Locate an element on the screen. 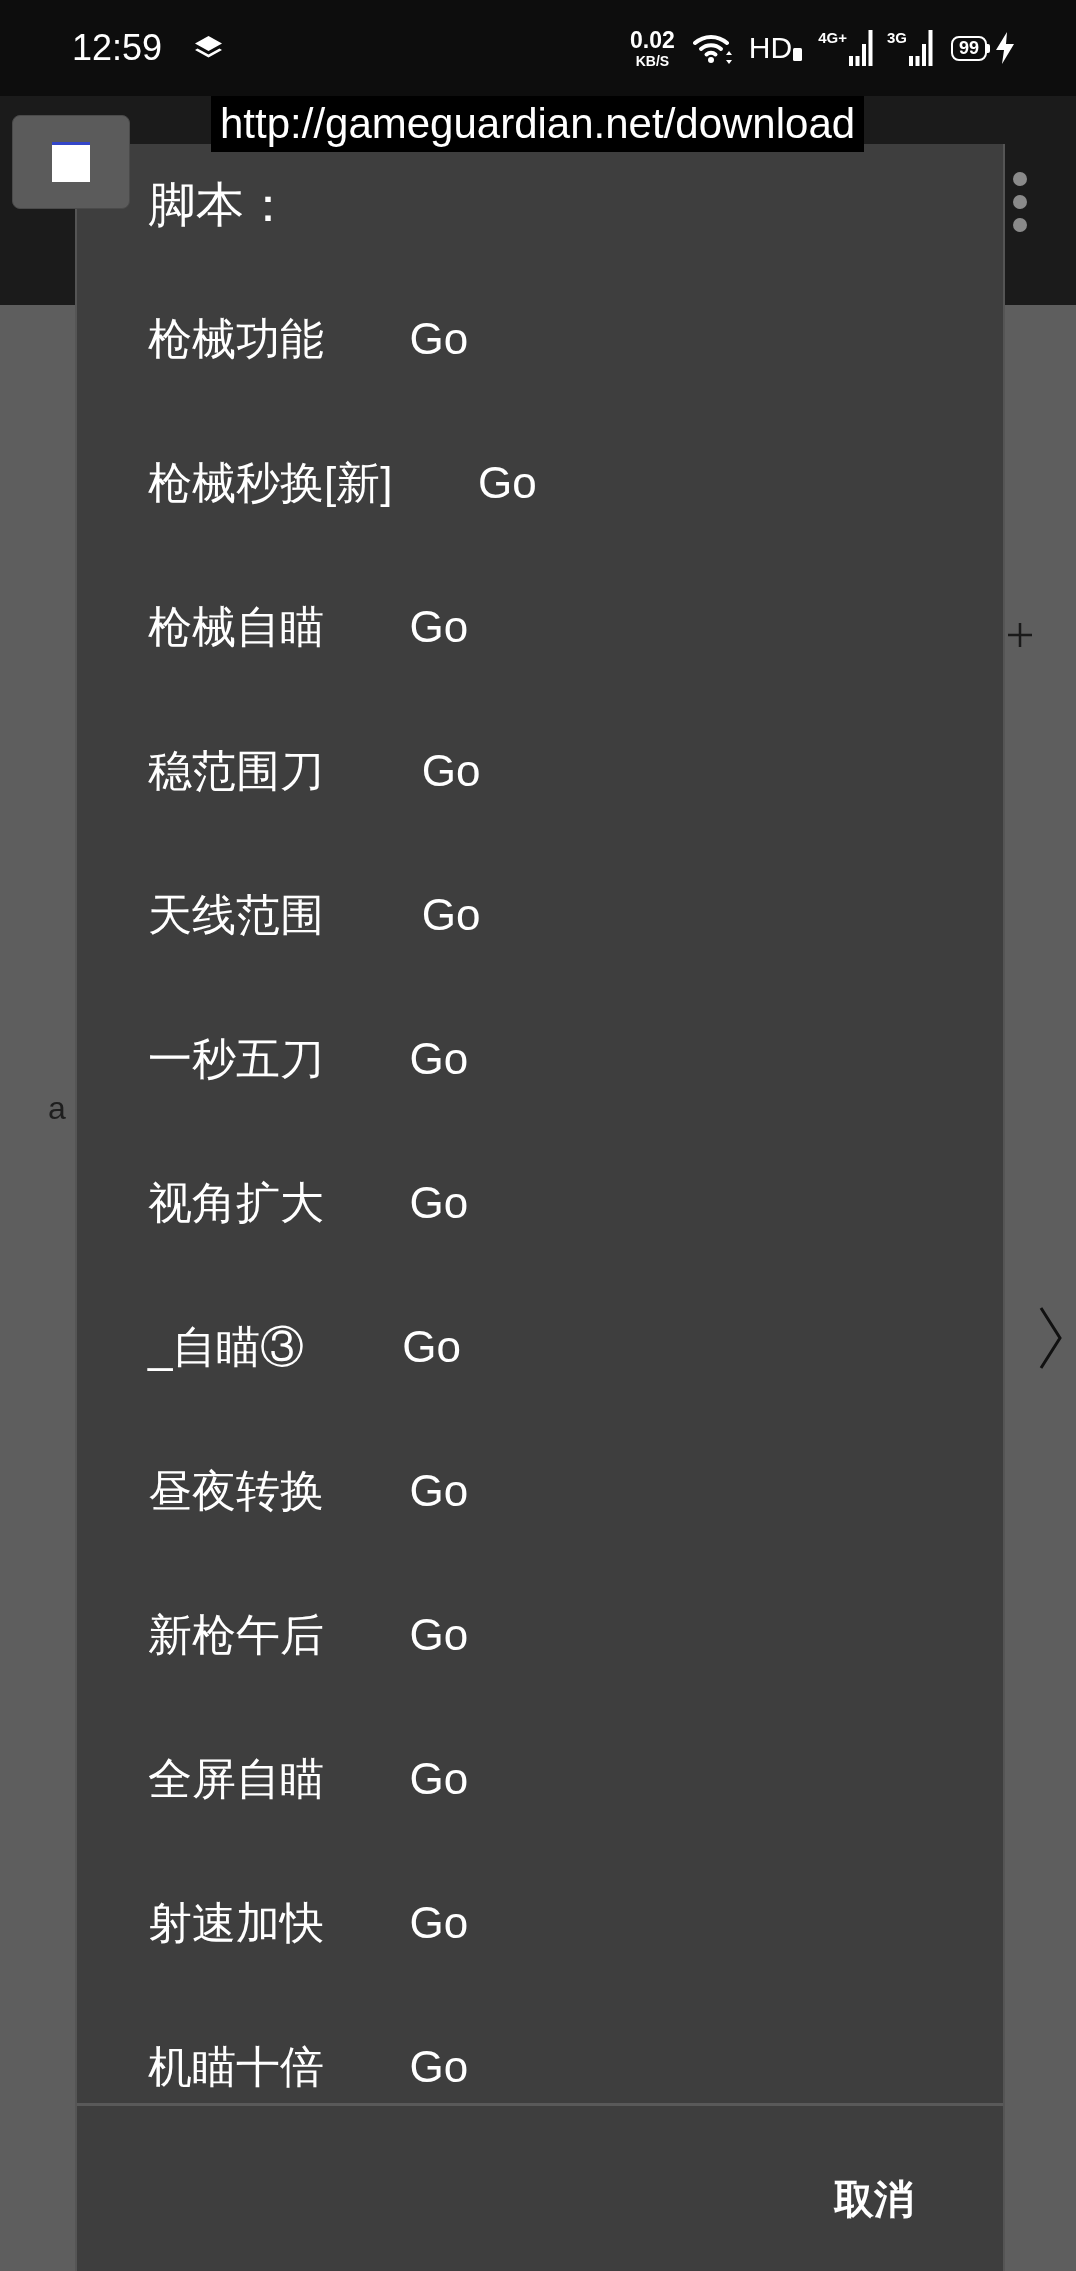 This screenshot has height=2271, width=1076. network-type-label: 4G+ is located at coordinates (832, 37).